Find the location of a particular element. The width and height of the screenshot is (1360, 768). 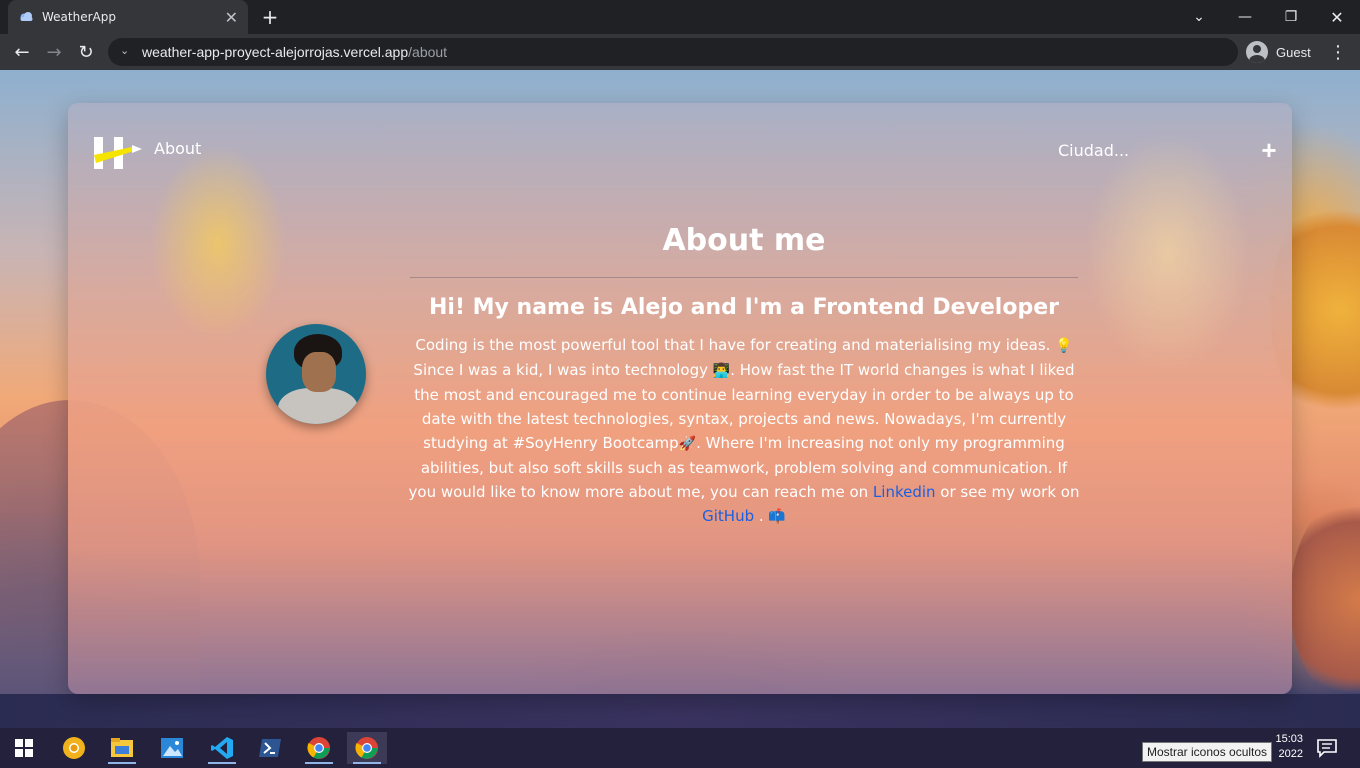

lightbulb-icon: 💡 is located at coordinates (1064, 346).